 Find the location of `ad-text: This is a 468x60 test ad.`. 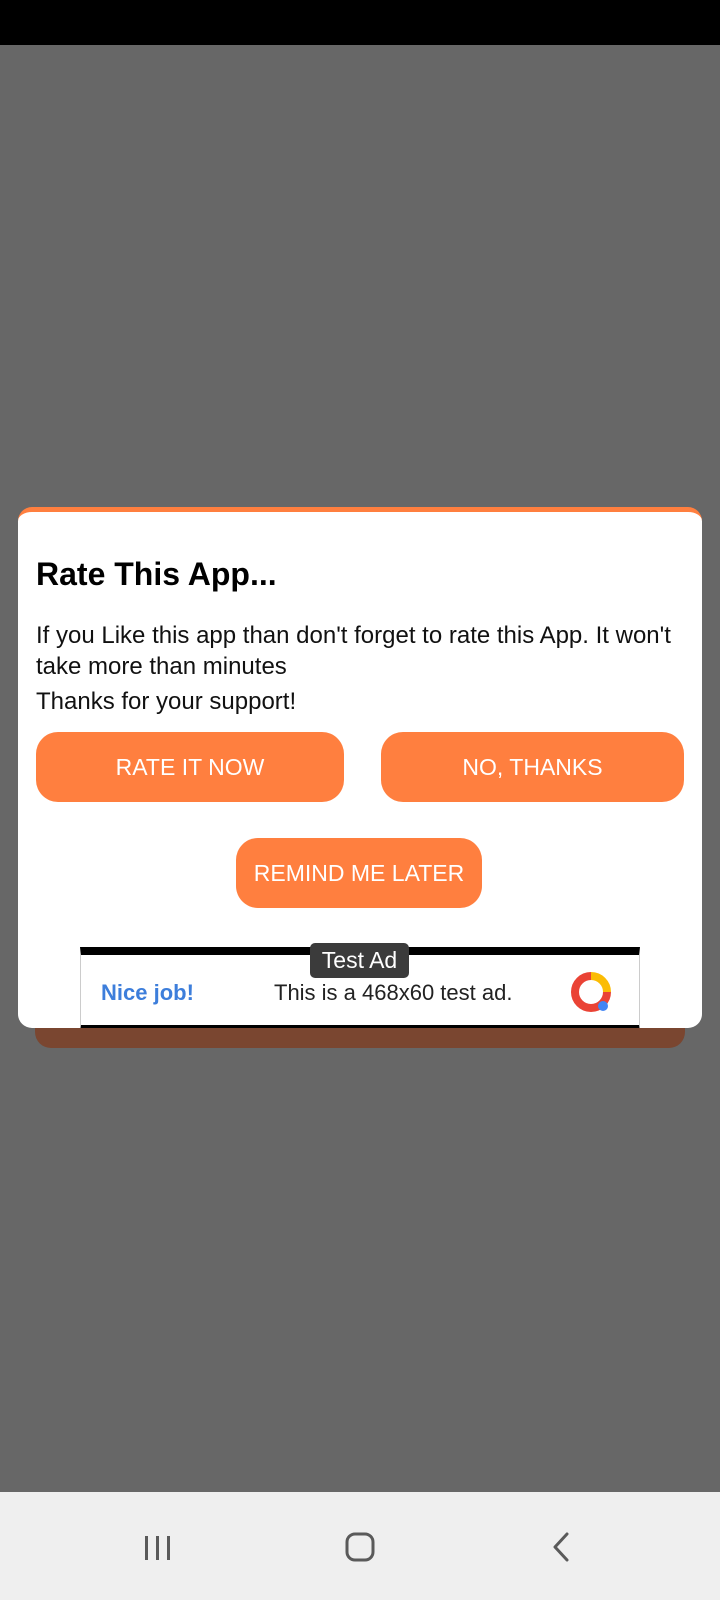

ad-text: This is a 468x60 test ad. is located at coordinates (393, 992).